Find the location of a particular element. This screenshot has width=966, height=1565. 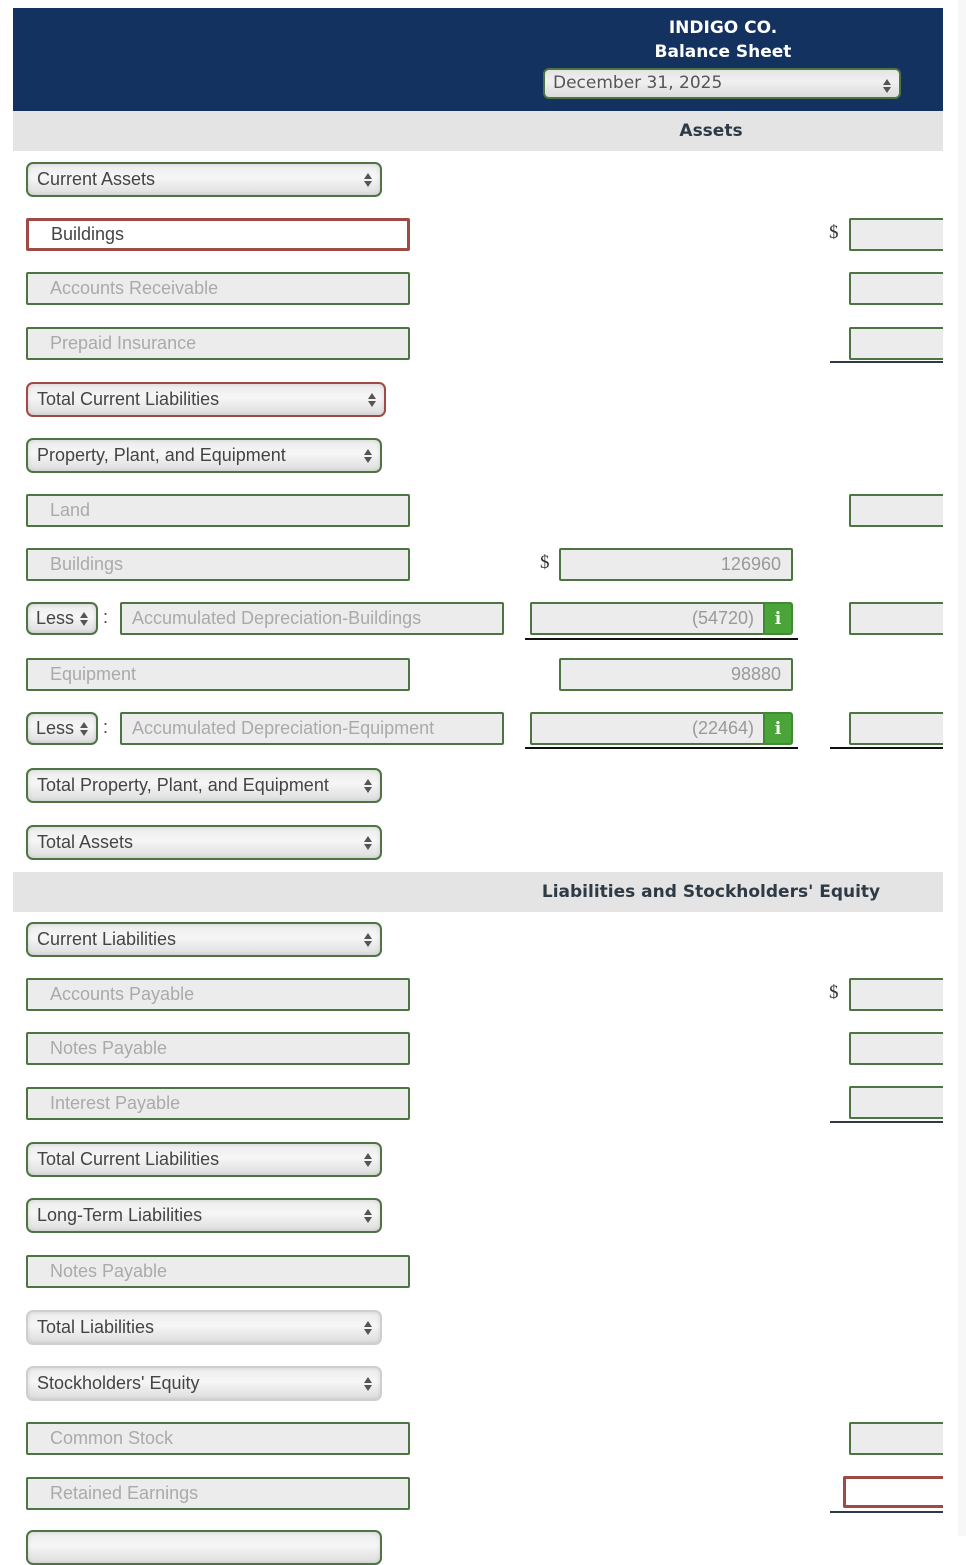

equipment-amount: 98880 is located at coordinates (676, 674).